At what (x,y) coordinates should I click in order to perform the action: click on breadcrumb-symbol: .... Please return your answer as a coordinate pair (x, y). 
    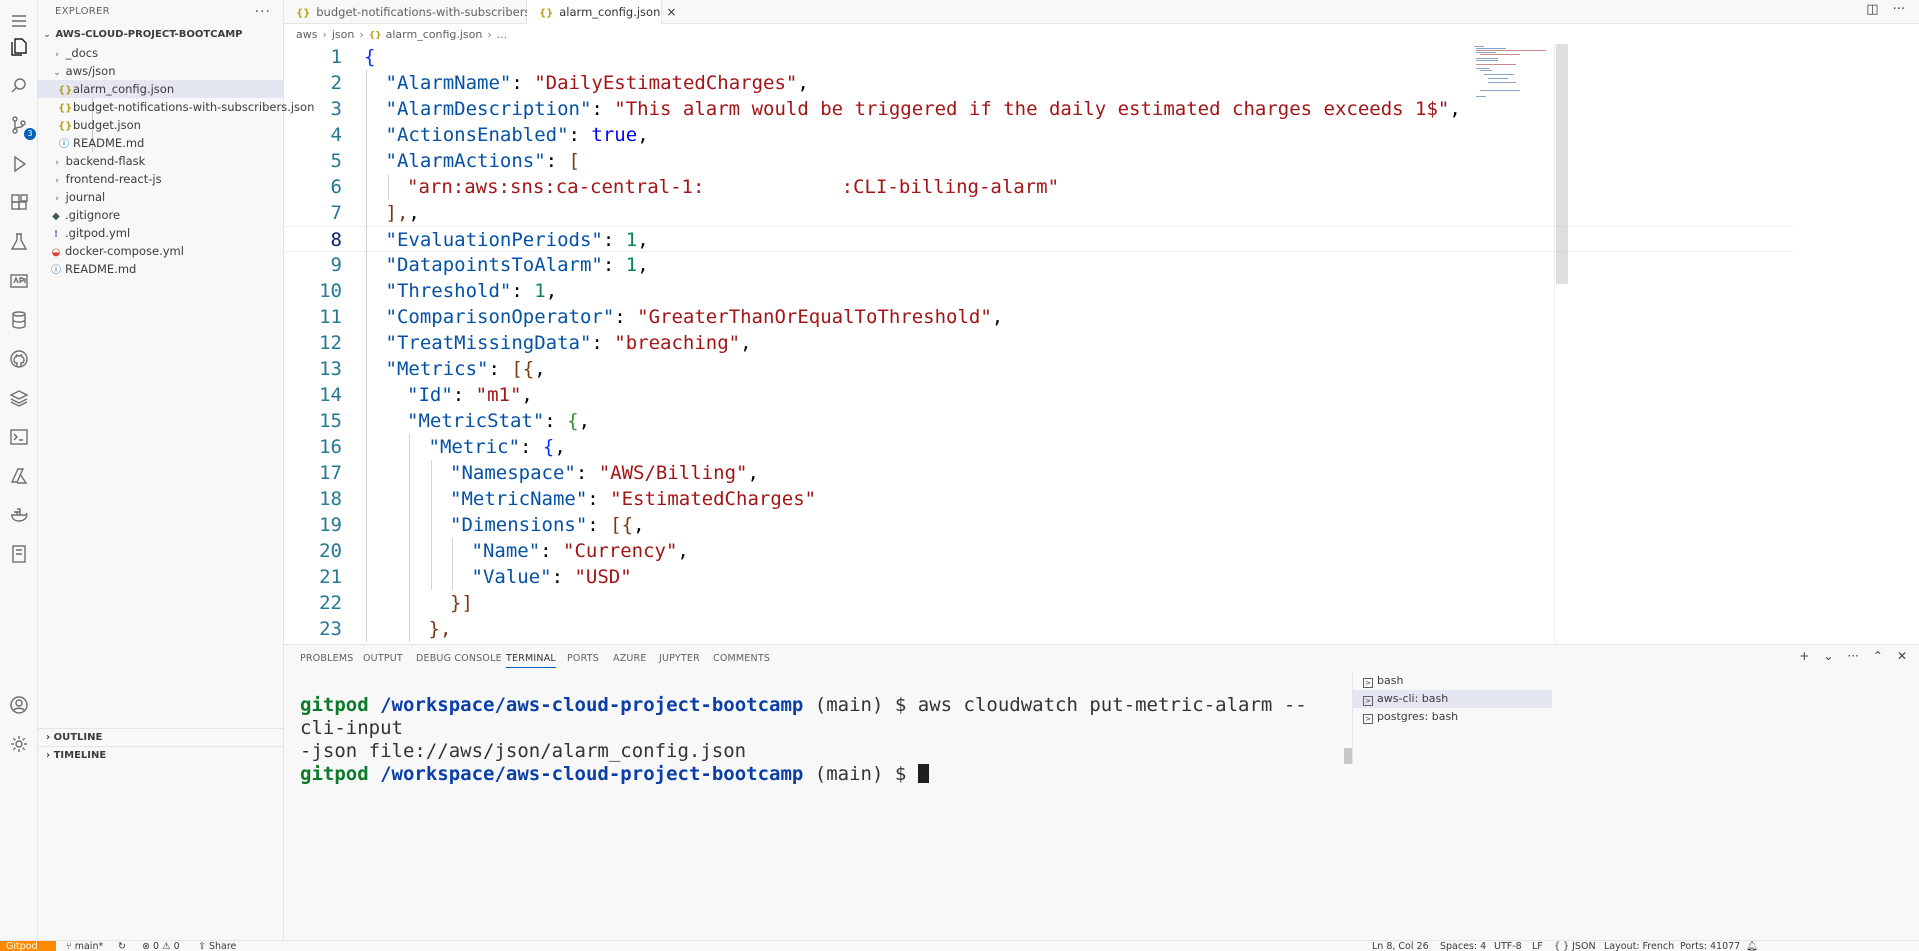
    Looking at the image, I should click on (502, 34).